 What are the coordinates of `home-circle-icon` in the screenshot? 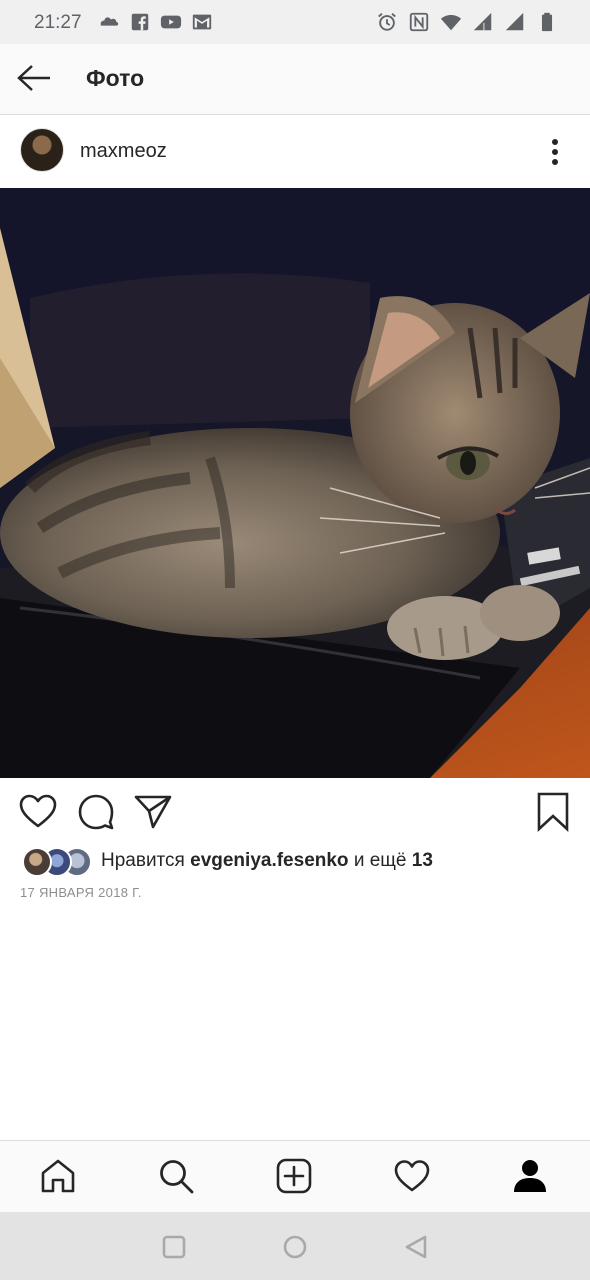 It's located at (295, 1247).